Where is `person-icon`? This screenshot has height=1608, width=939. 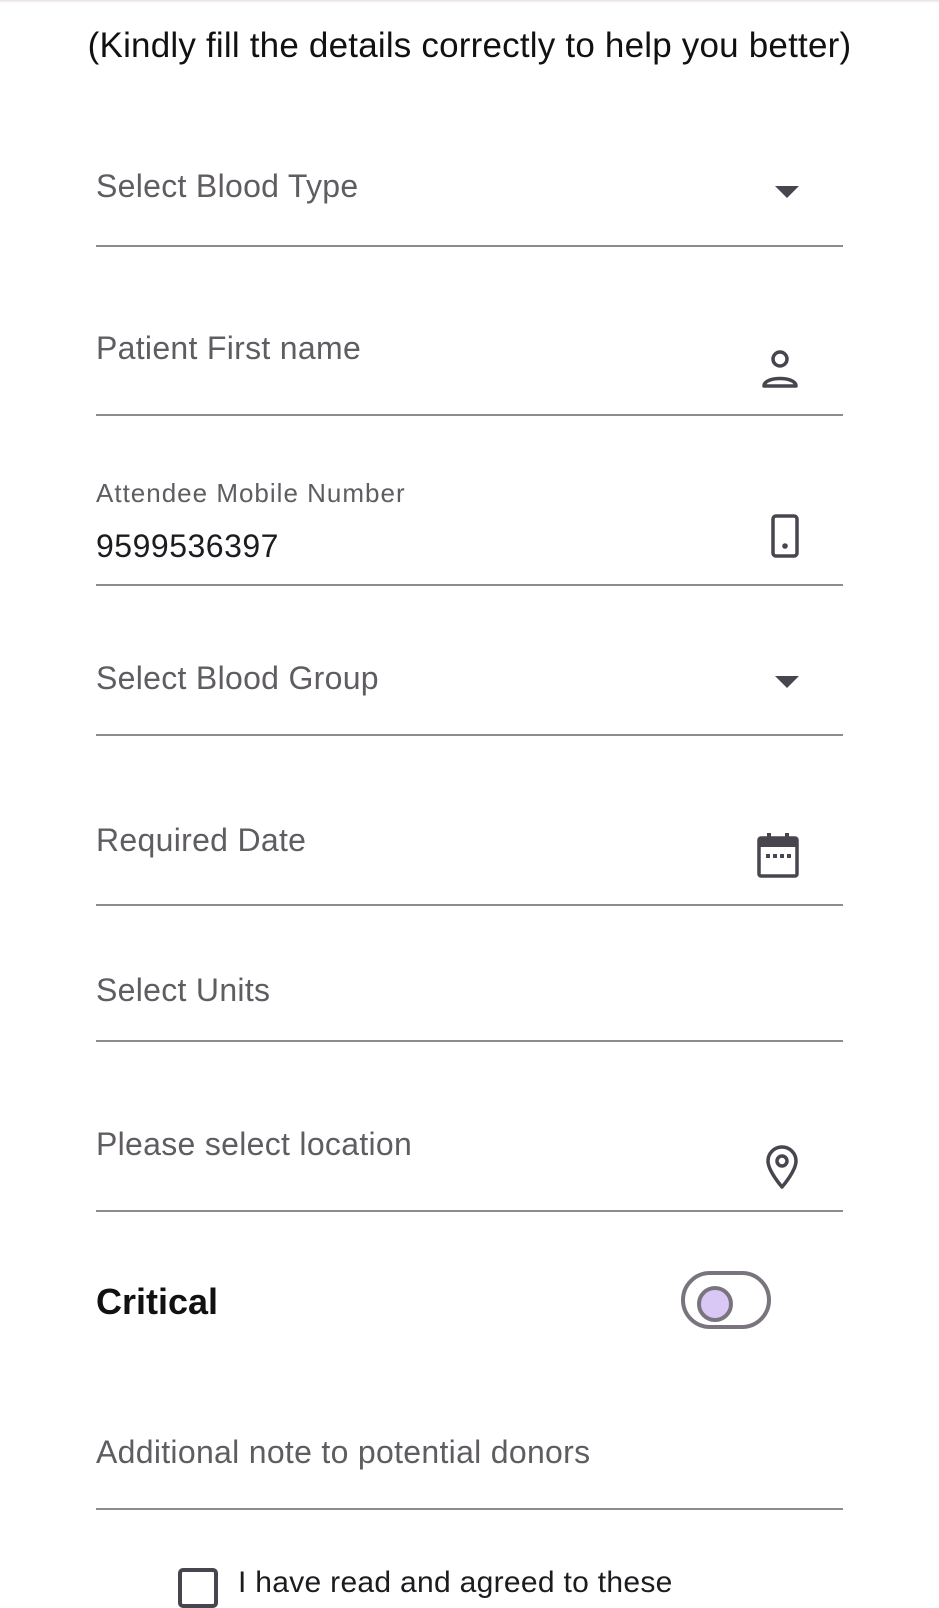
person-icon is located at coordinates (780, 369).